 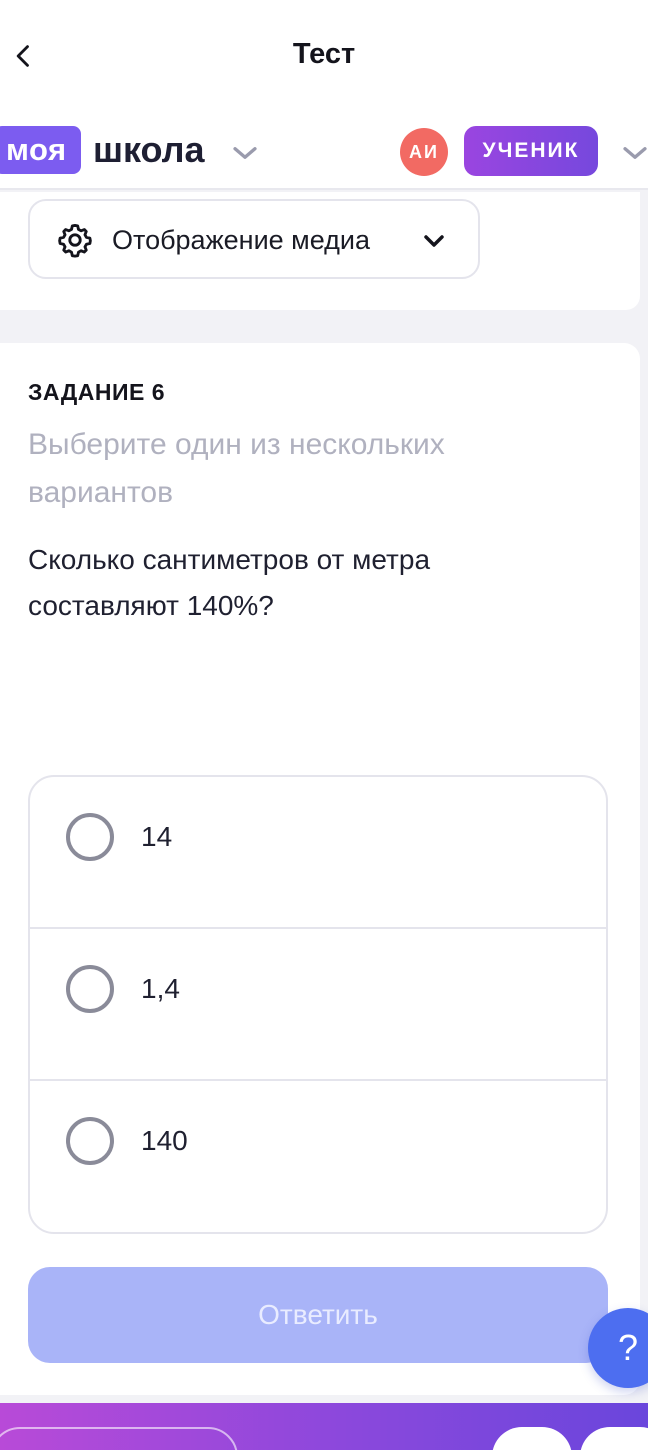 I want to click on answer-option: 140, so click(x=318, y=1156).